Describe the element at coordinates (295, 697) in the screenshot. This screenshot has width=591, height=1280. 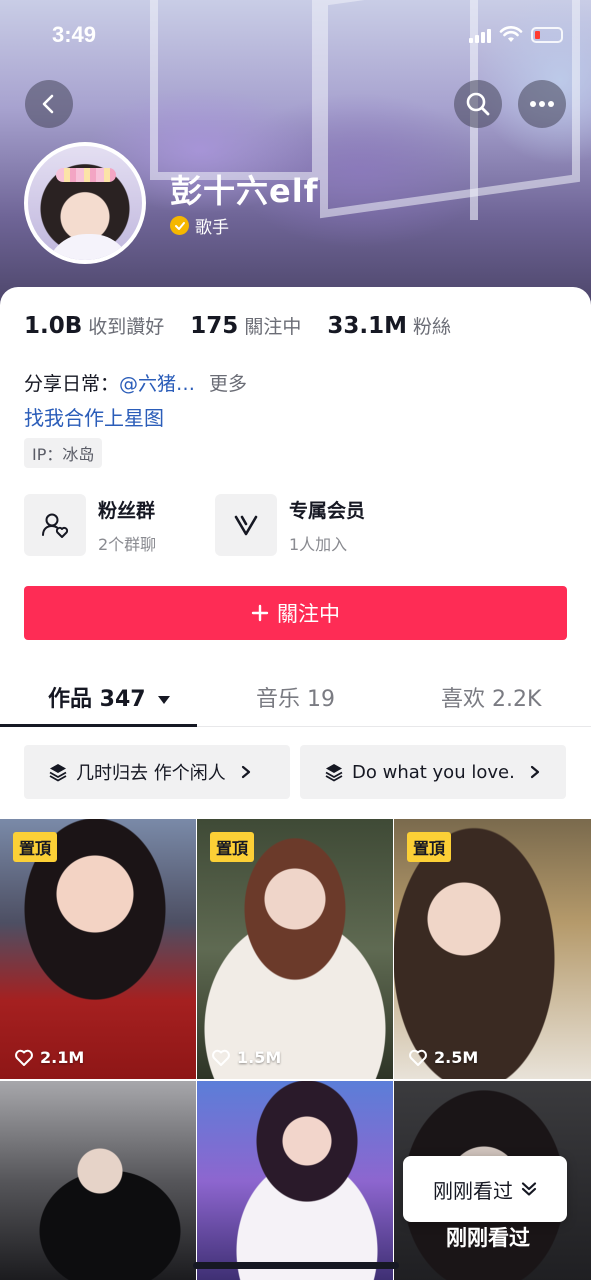
I see `tab-music: 音乐 19` at that location.